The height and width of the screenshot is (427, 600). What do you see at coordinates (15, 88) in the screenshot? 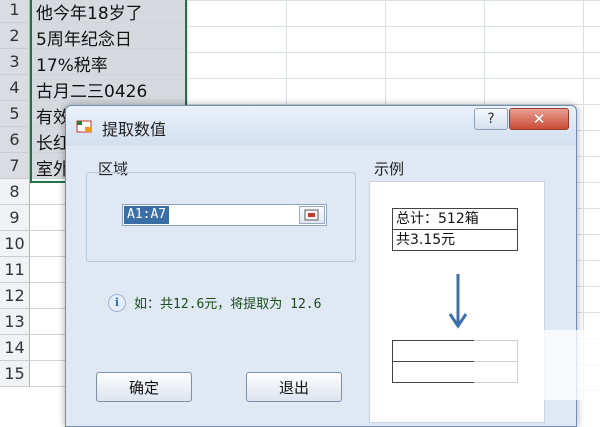
I see `row-header-4: 4` at bounding box center [15, 88].